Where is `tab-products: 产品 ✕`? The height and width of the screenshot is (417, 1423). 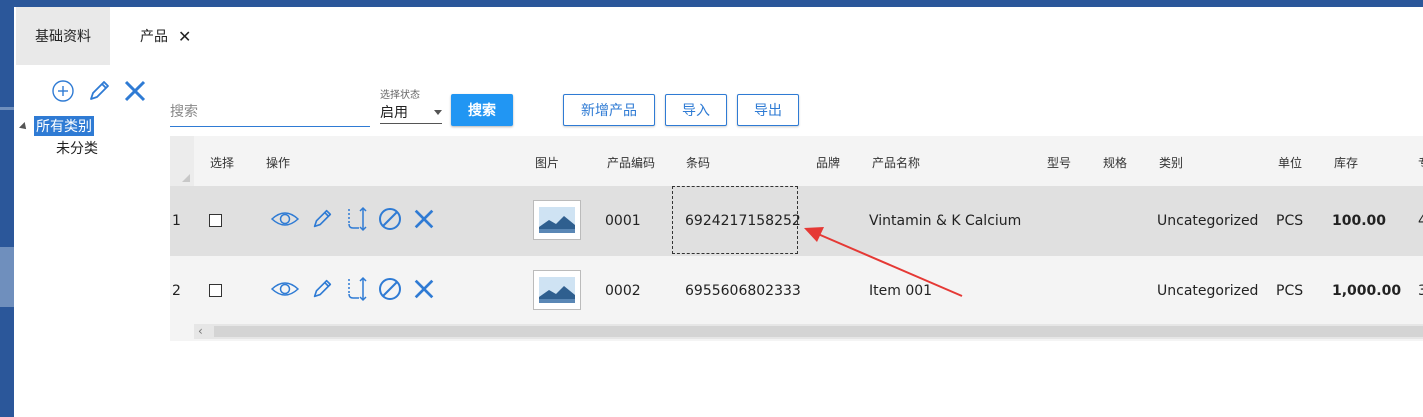
tab-products: 产品 ✕ is located at coordinates (179, 36).